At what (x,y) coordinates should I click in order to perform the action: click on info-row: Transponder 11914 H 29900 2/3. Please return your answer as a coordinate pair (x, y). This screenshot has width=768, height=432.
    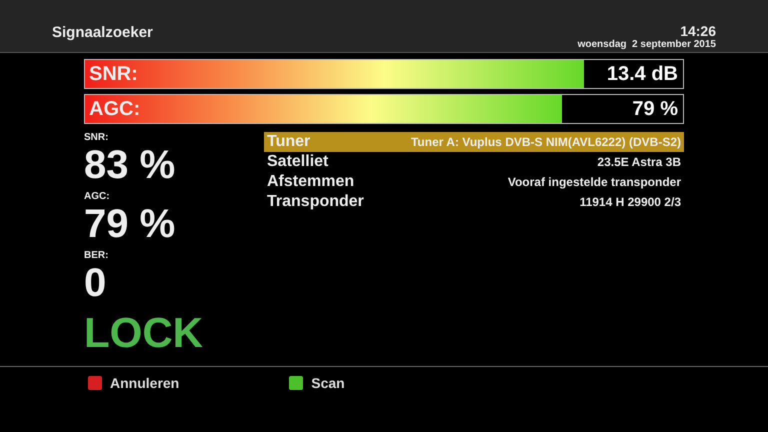
    Looking at the image, I should click on (474, 202).